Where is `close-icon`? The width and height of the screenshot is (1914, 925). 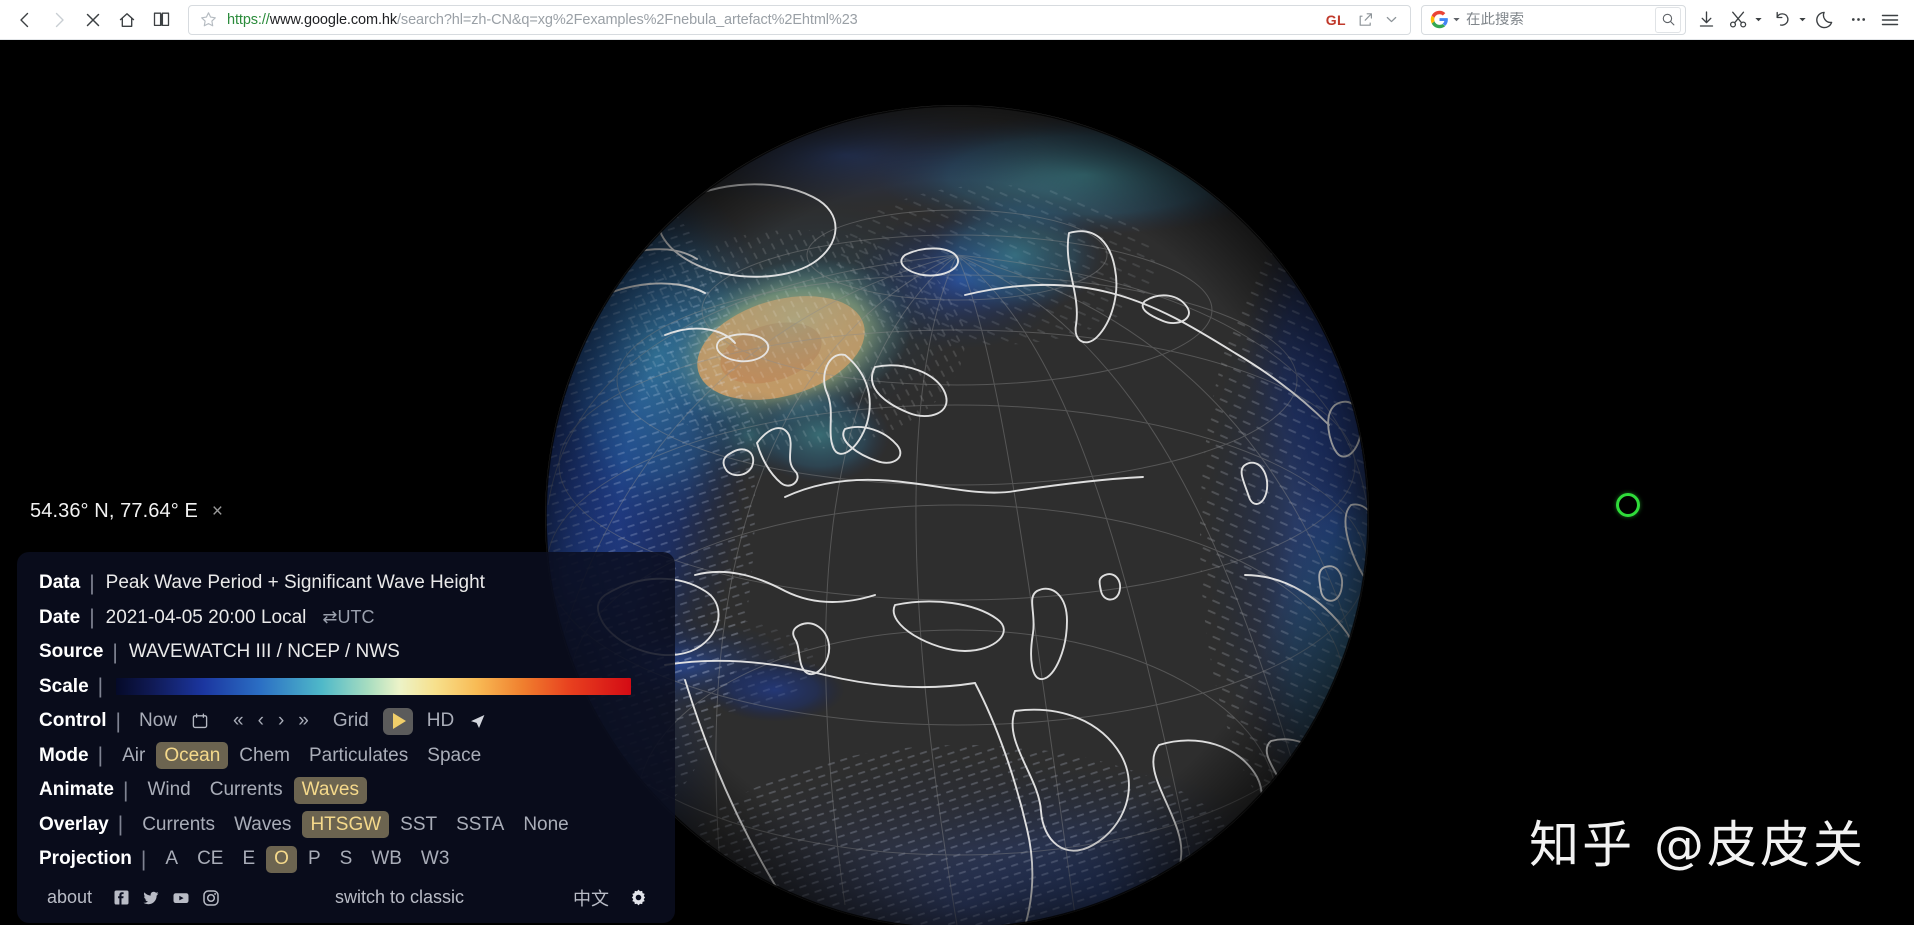
close-icon is located at coordinates (93, 19).